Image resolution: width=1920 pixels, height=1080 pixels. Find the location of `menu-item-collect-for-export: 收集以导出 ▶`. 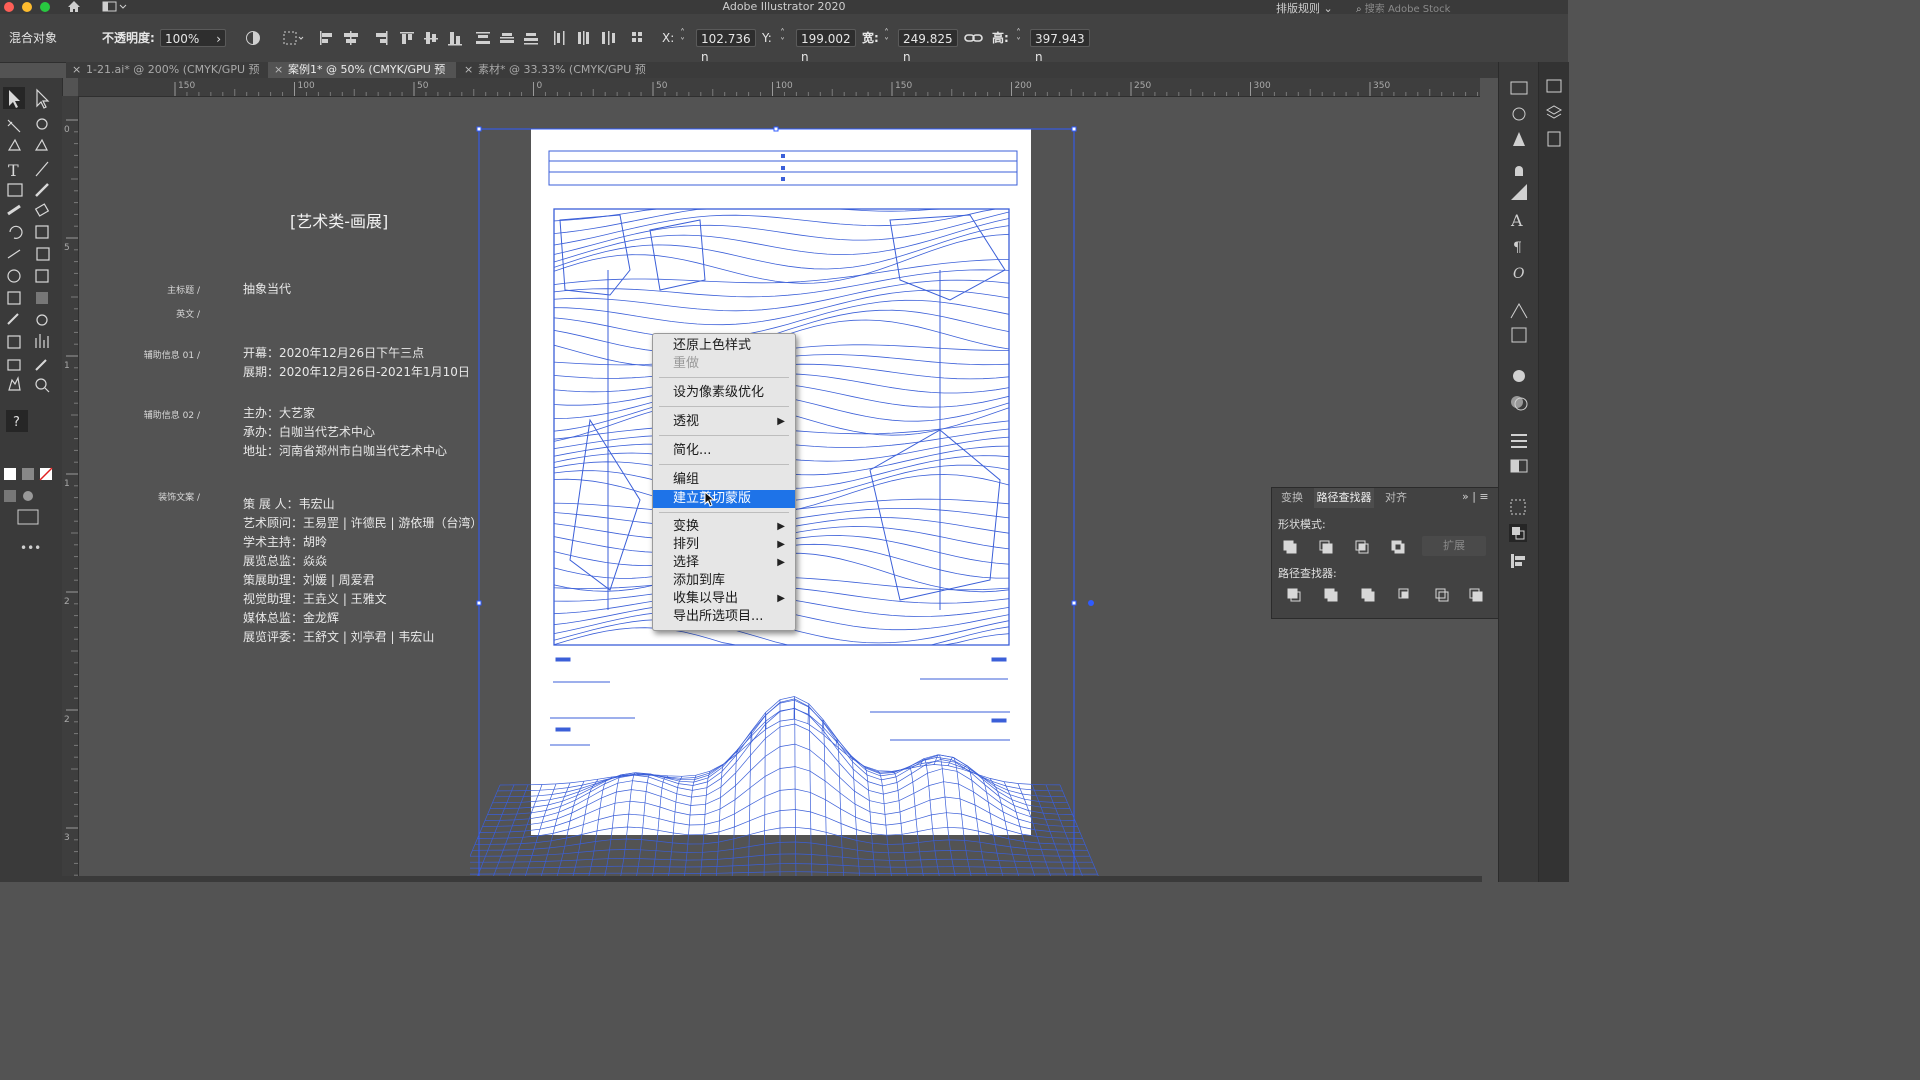

menu-item-collect-for-export: 收集以导出 ▶ is located at coordinates (724, 599).